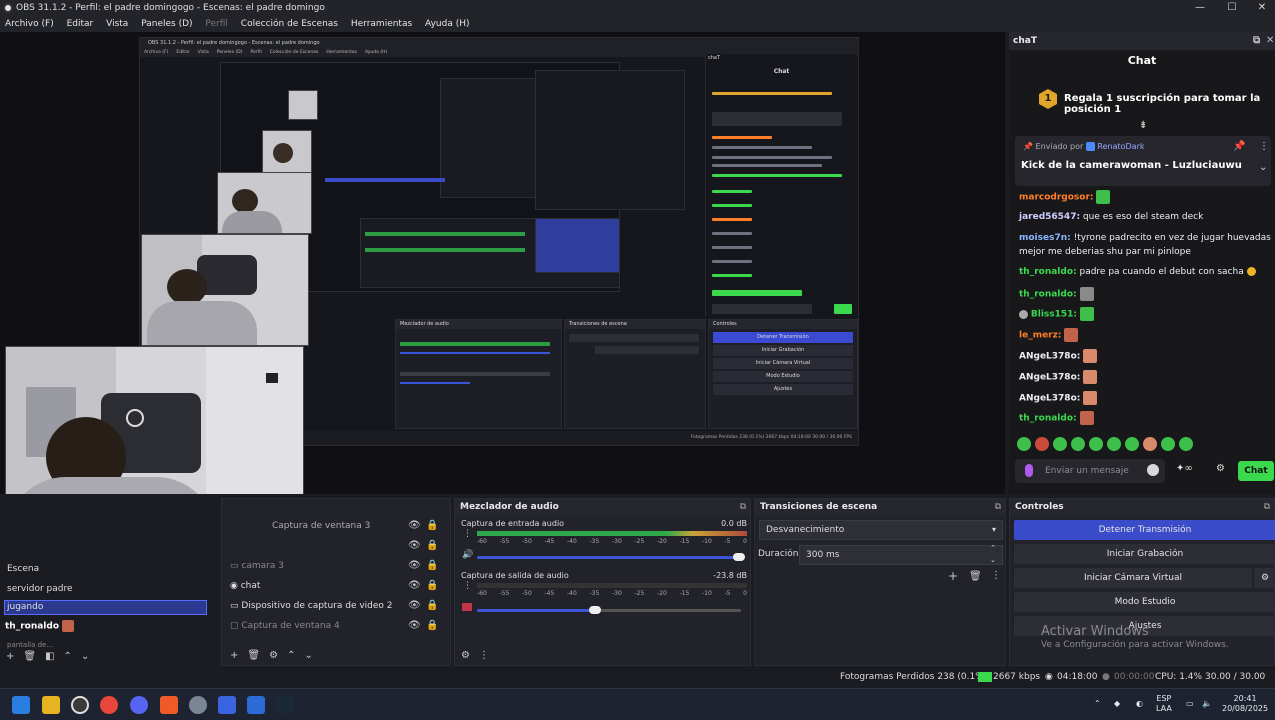 This screenshot has height=720, width=1275. I want to click on stop-stream-button: Detener Transmisión, so click(1144, 530).